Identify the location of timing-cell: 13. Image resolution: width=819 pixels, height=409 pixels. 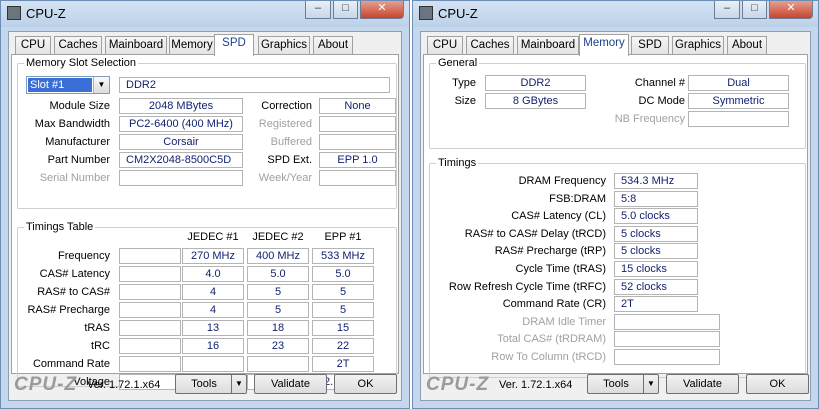
(213, 328).